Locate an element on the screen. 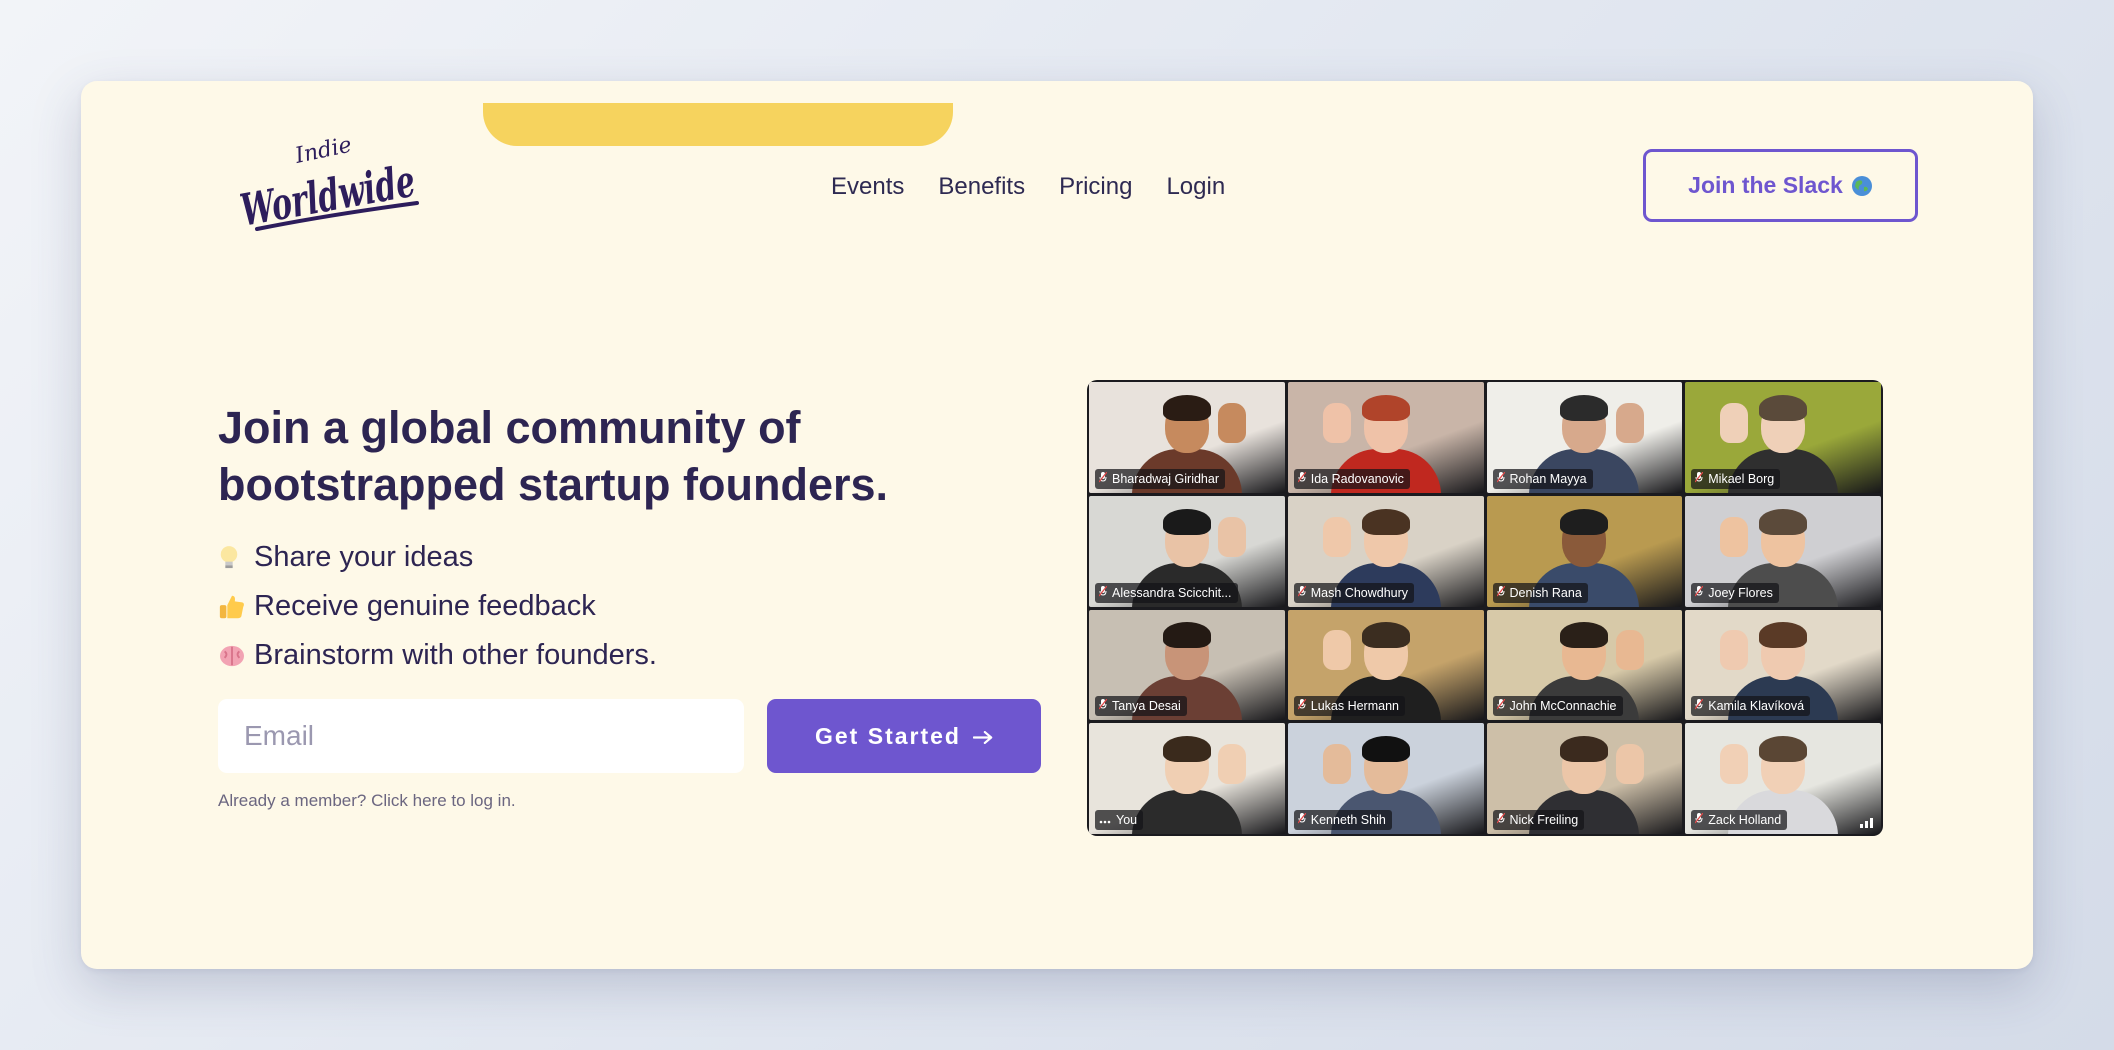 Image resolution: width=2114 pixels, height=1050 pixels. participant-name: Rohan Mayya is located at coordinates (1548, 478).